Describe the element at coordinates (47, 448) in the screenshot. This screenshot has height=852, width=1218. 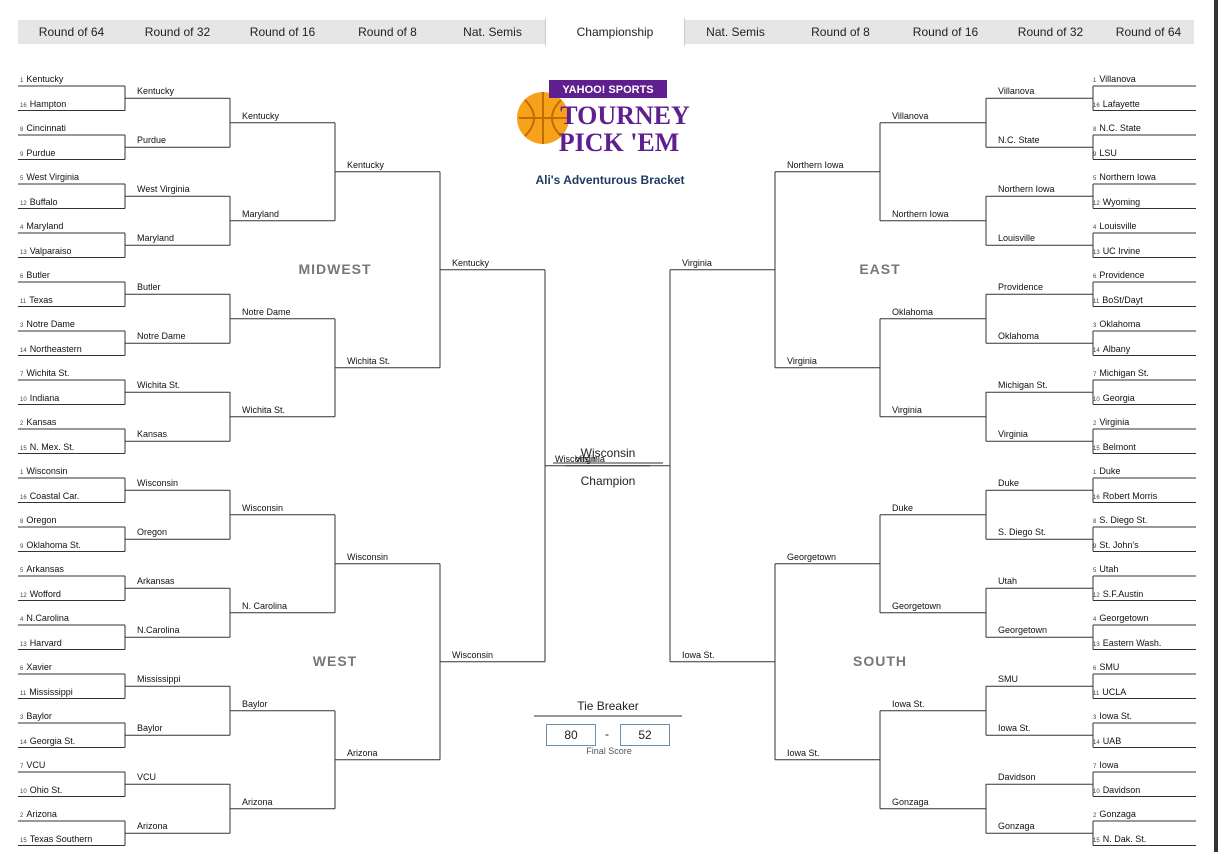
I see `left-r64-slot: 15 N. Mex. St.` at that location.